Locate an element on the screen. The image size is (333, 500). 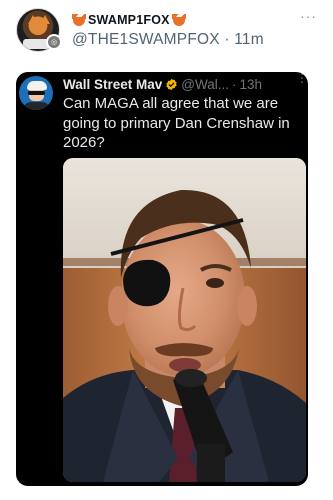
avatar-suit is located at coordinates (36, 106).